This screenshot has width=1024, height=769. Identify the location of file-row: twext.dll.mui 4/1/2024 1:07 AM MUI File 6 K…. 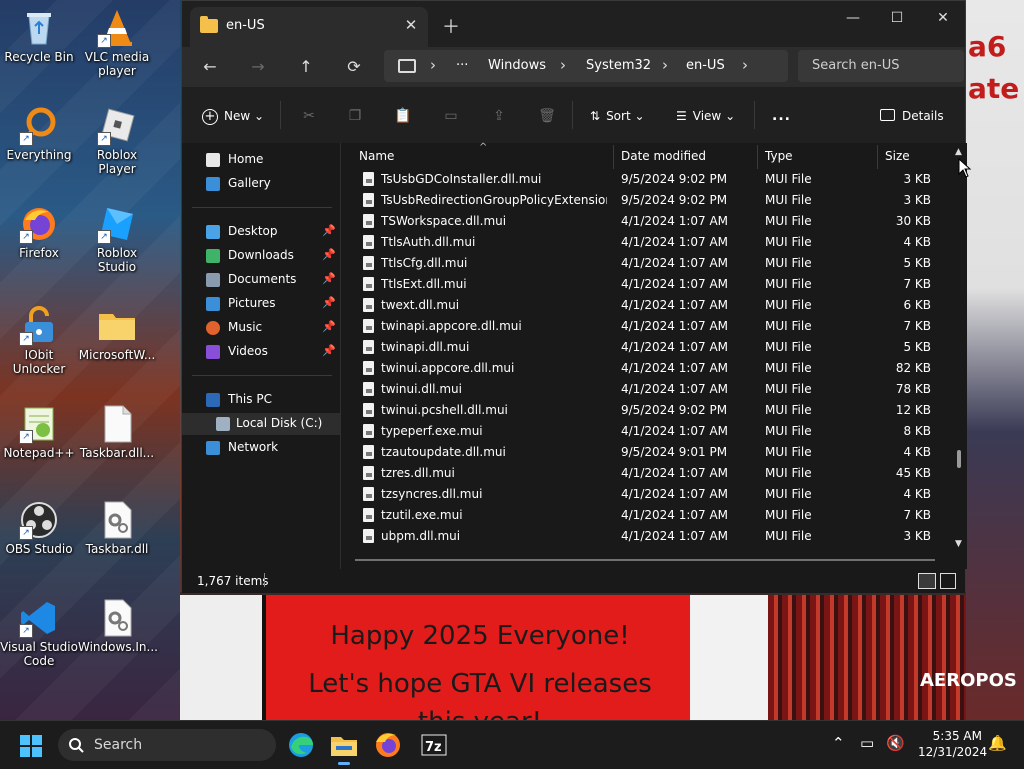
(641, 305).